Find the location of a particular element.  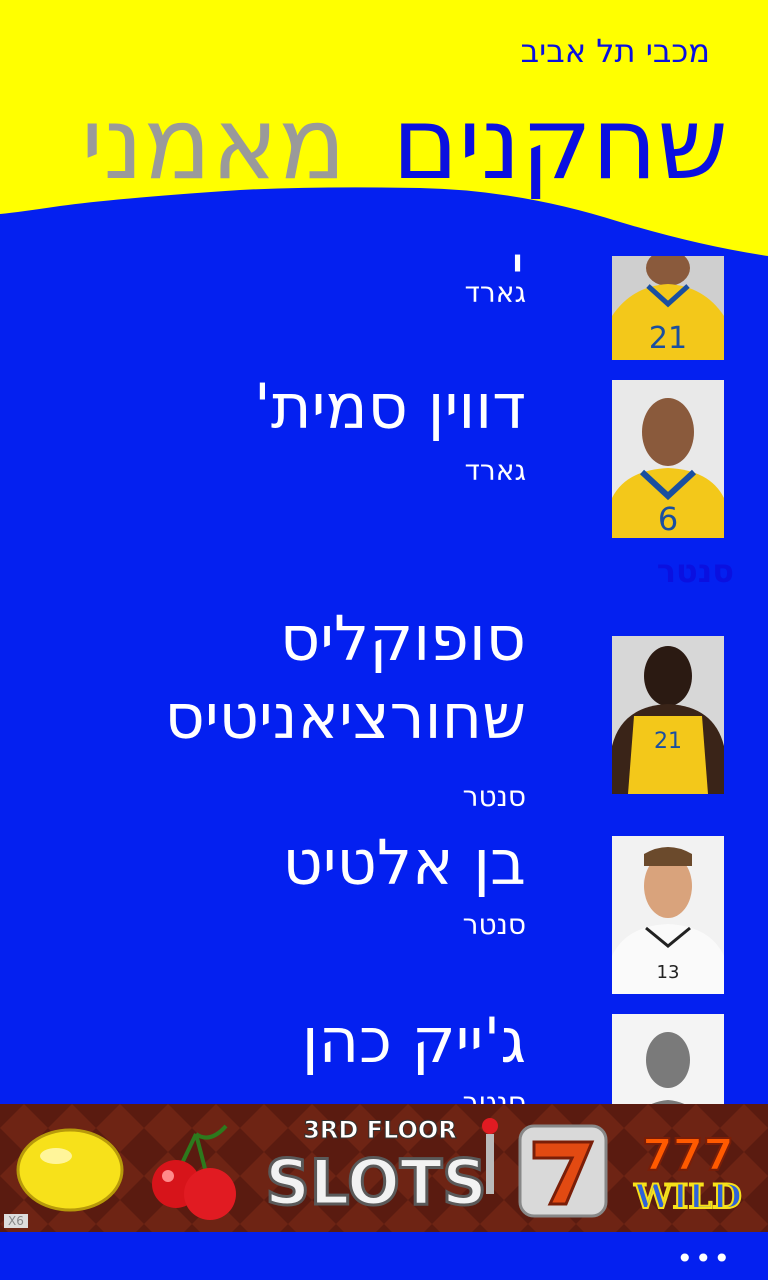

player-photo: 6 is located at coordinates (668, 459).